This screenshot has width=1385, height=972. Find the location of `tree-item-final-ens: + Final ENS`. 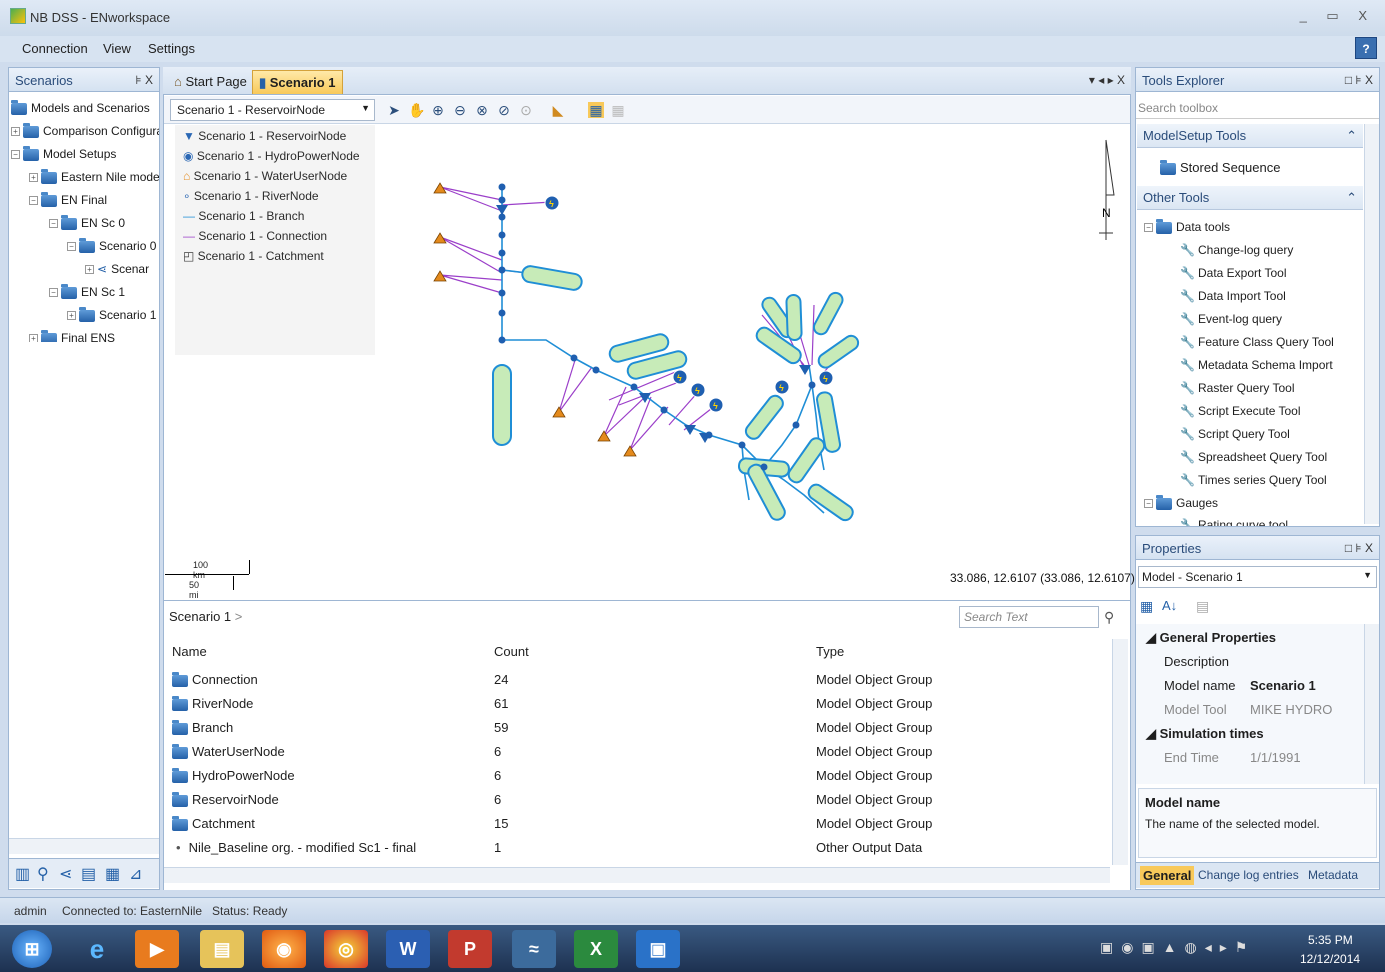

tree-item-final-ens: + Final ENS is located at coordinates (72, 335).